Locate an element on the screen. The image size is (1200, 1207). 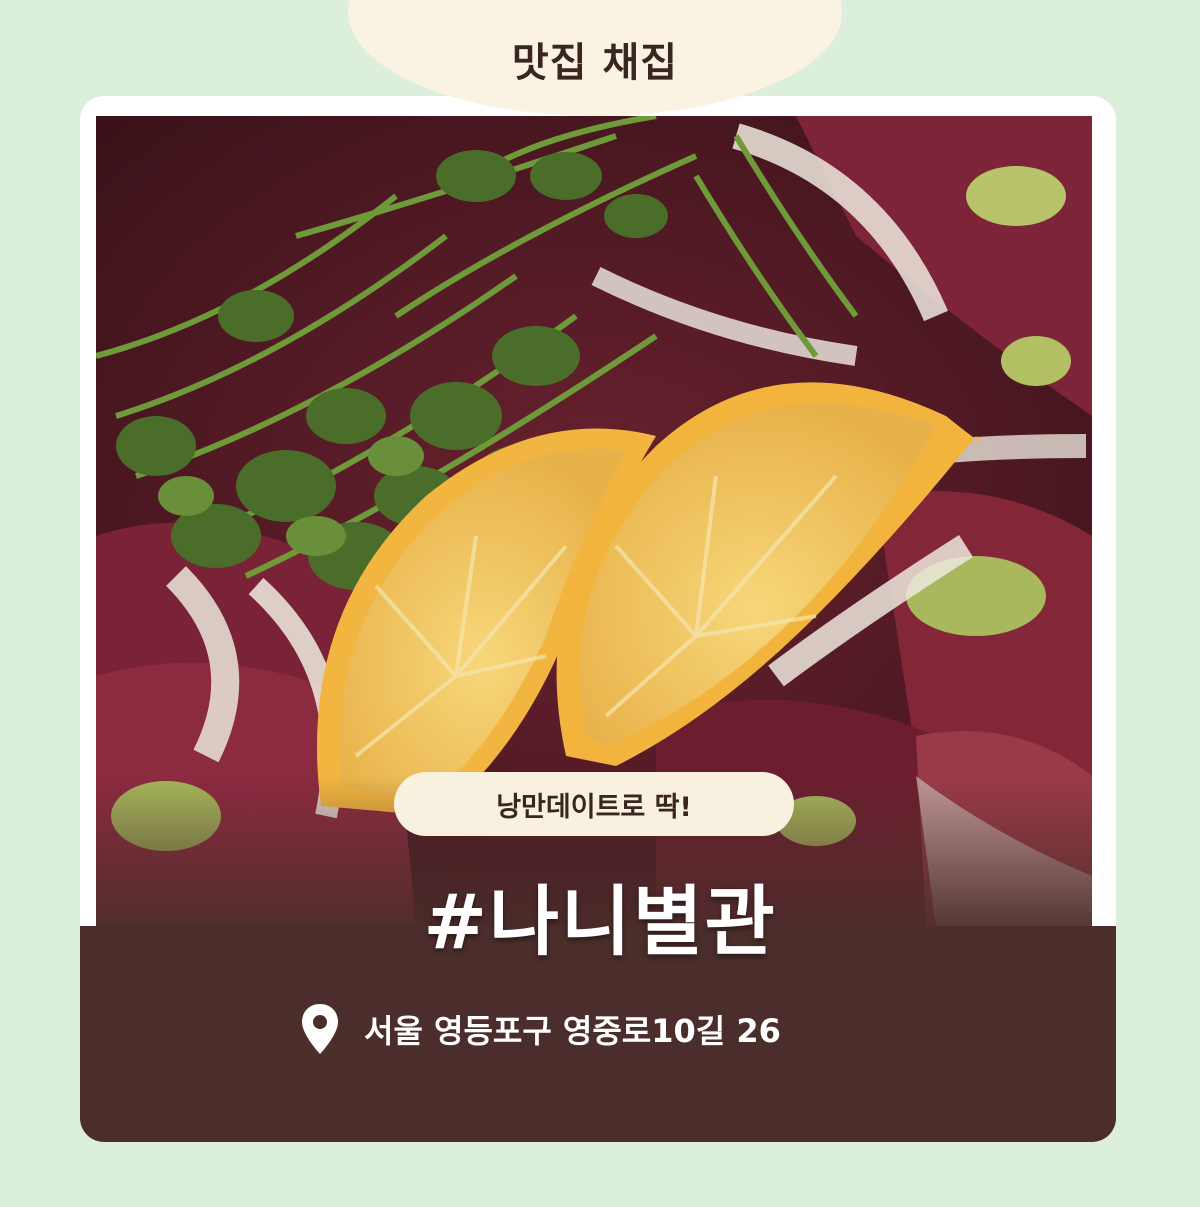
map-pin-icon is located at coordinates (320, 1029).